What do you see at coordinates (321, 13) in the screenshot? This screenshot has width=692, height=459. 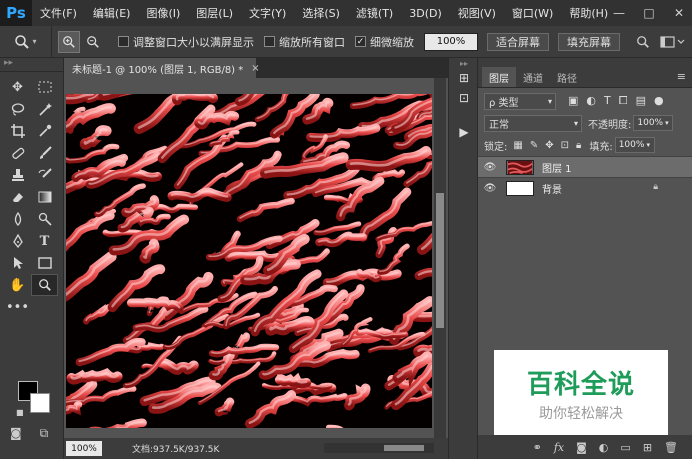 I see `menu-item-select: 选择(S)` at bounding box center [321, 13].